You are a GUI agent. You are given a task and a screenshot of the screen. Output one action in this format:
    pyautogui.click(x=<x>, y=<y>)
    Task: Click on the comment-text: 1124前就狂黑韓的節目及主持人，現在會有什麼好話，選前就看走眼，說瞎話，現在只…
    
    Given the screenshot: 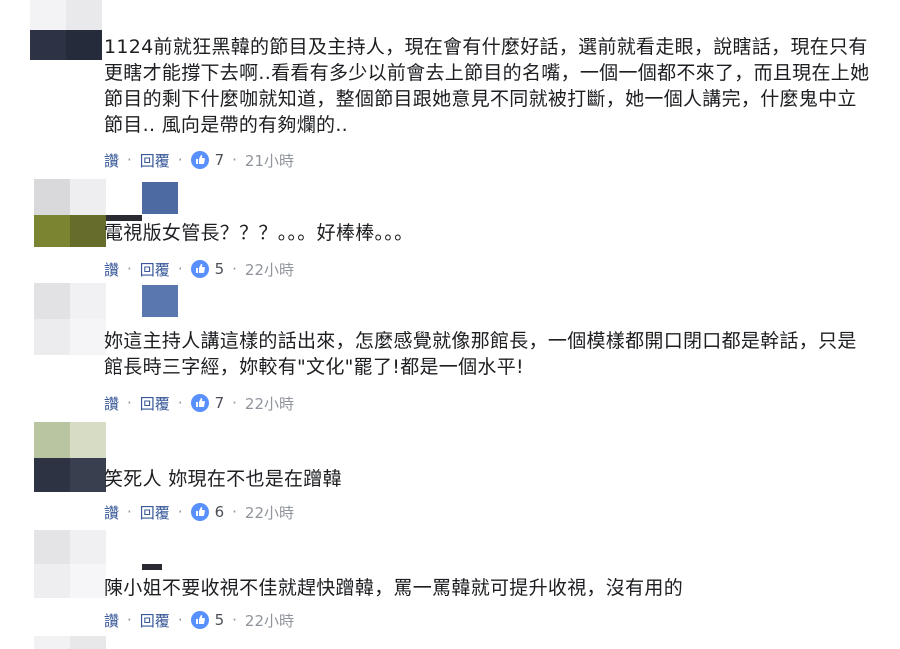 What is the action you would take?
    pyautogui.click(x=487, y=86)
    